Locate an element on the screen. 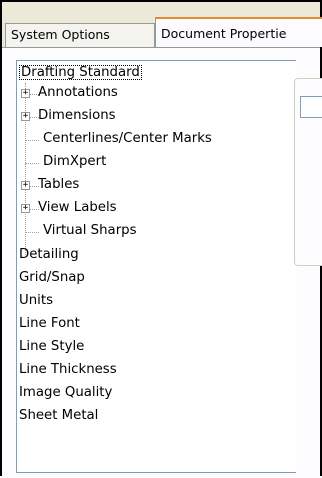  tree-item-dimxpert: DimXpert is located at coordinates (74, 162).